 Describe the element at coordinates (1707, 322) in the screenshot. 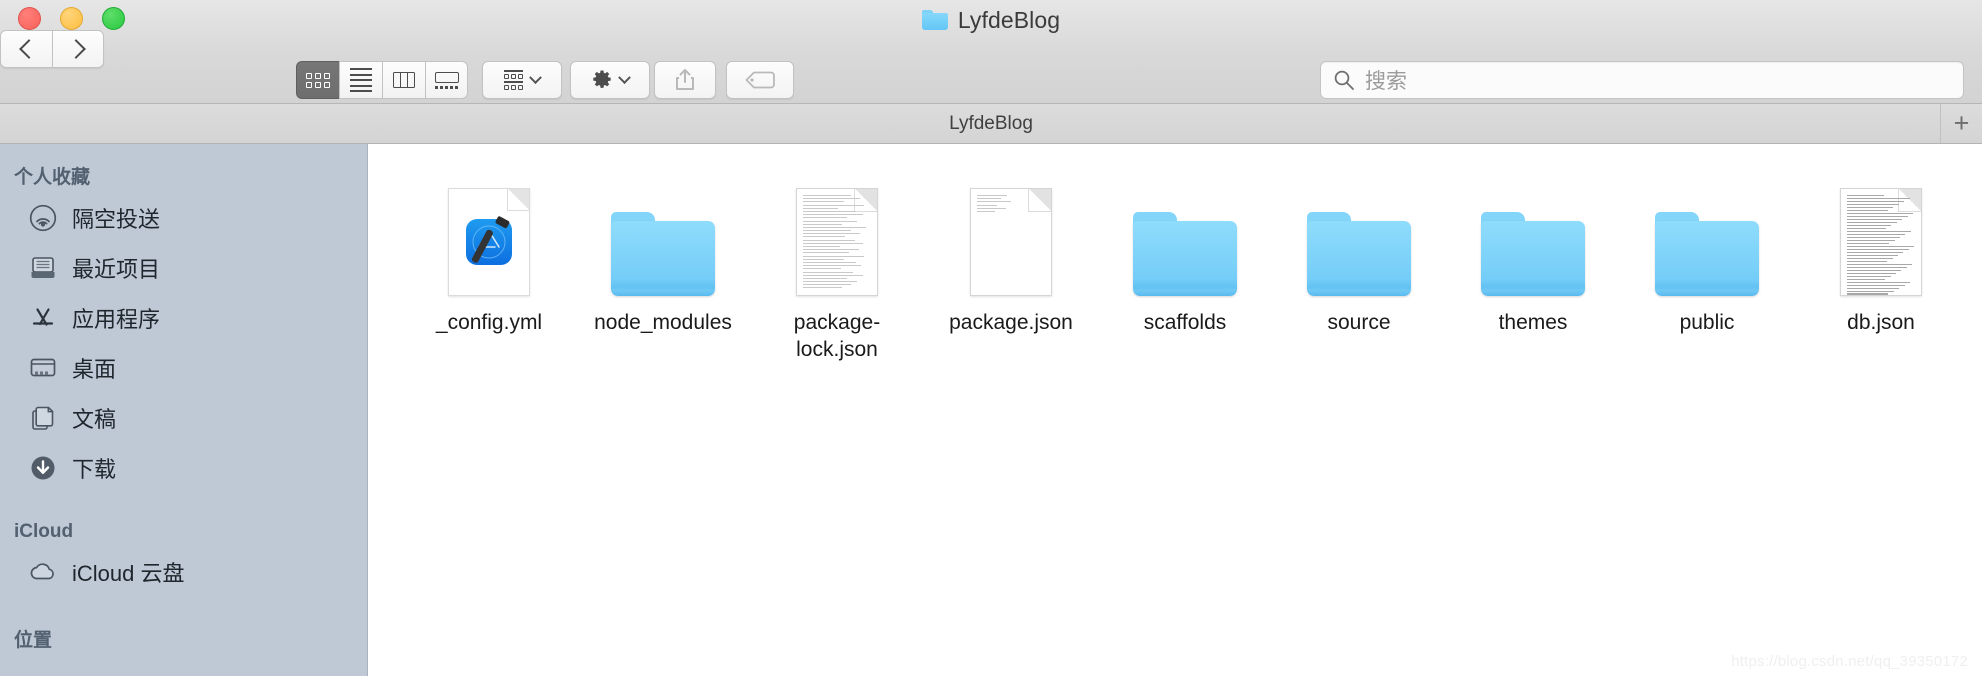

I see `file-name: public` at that location.